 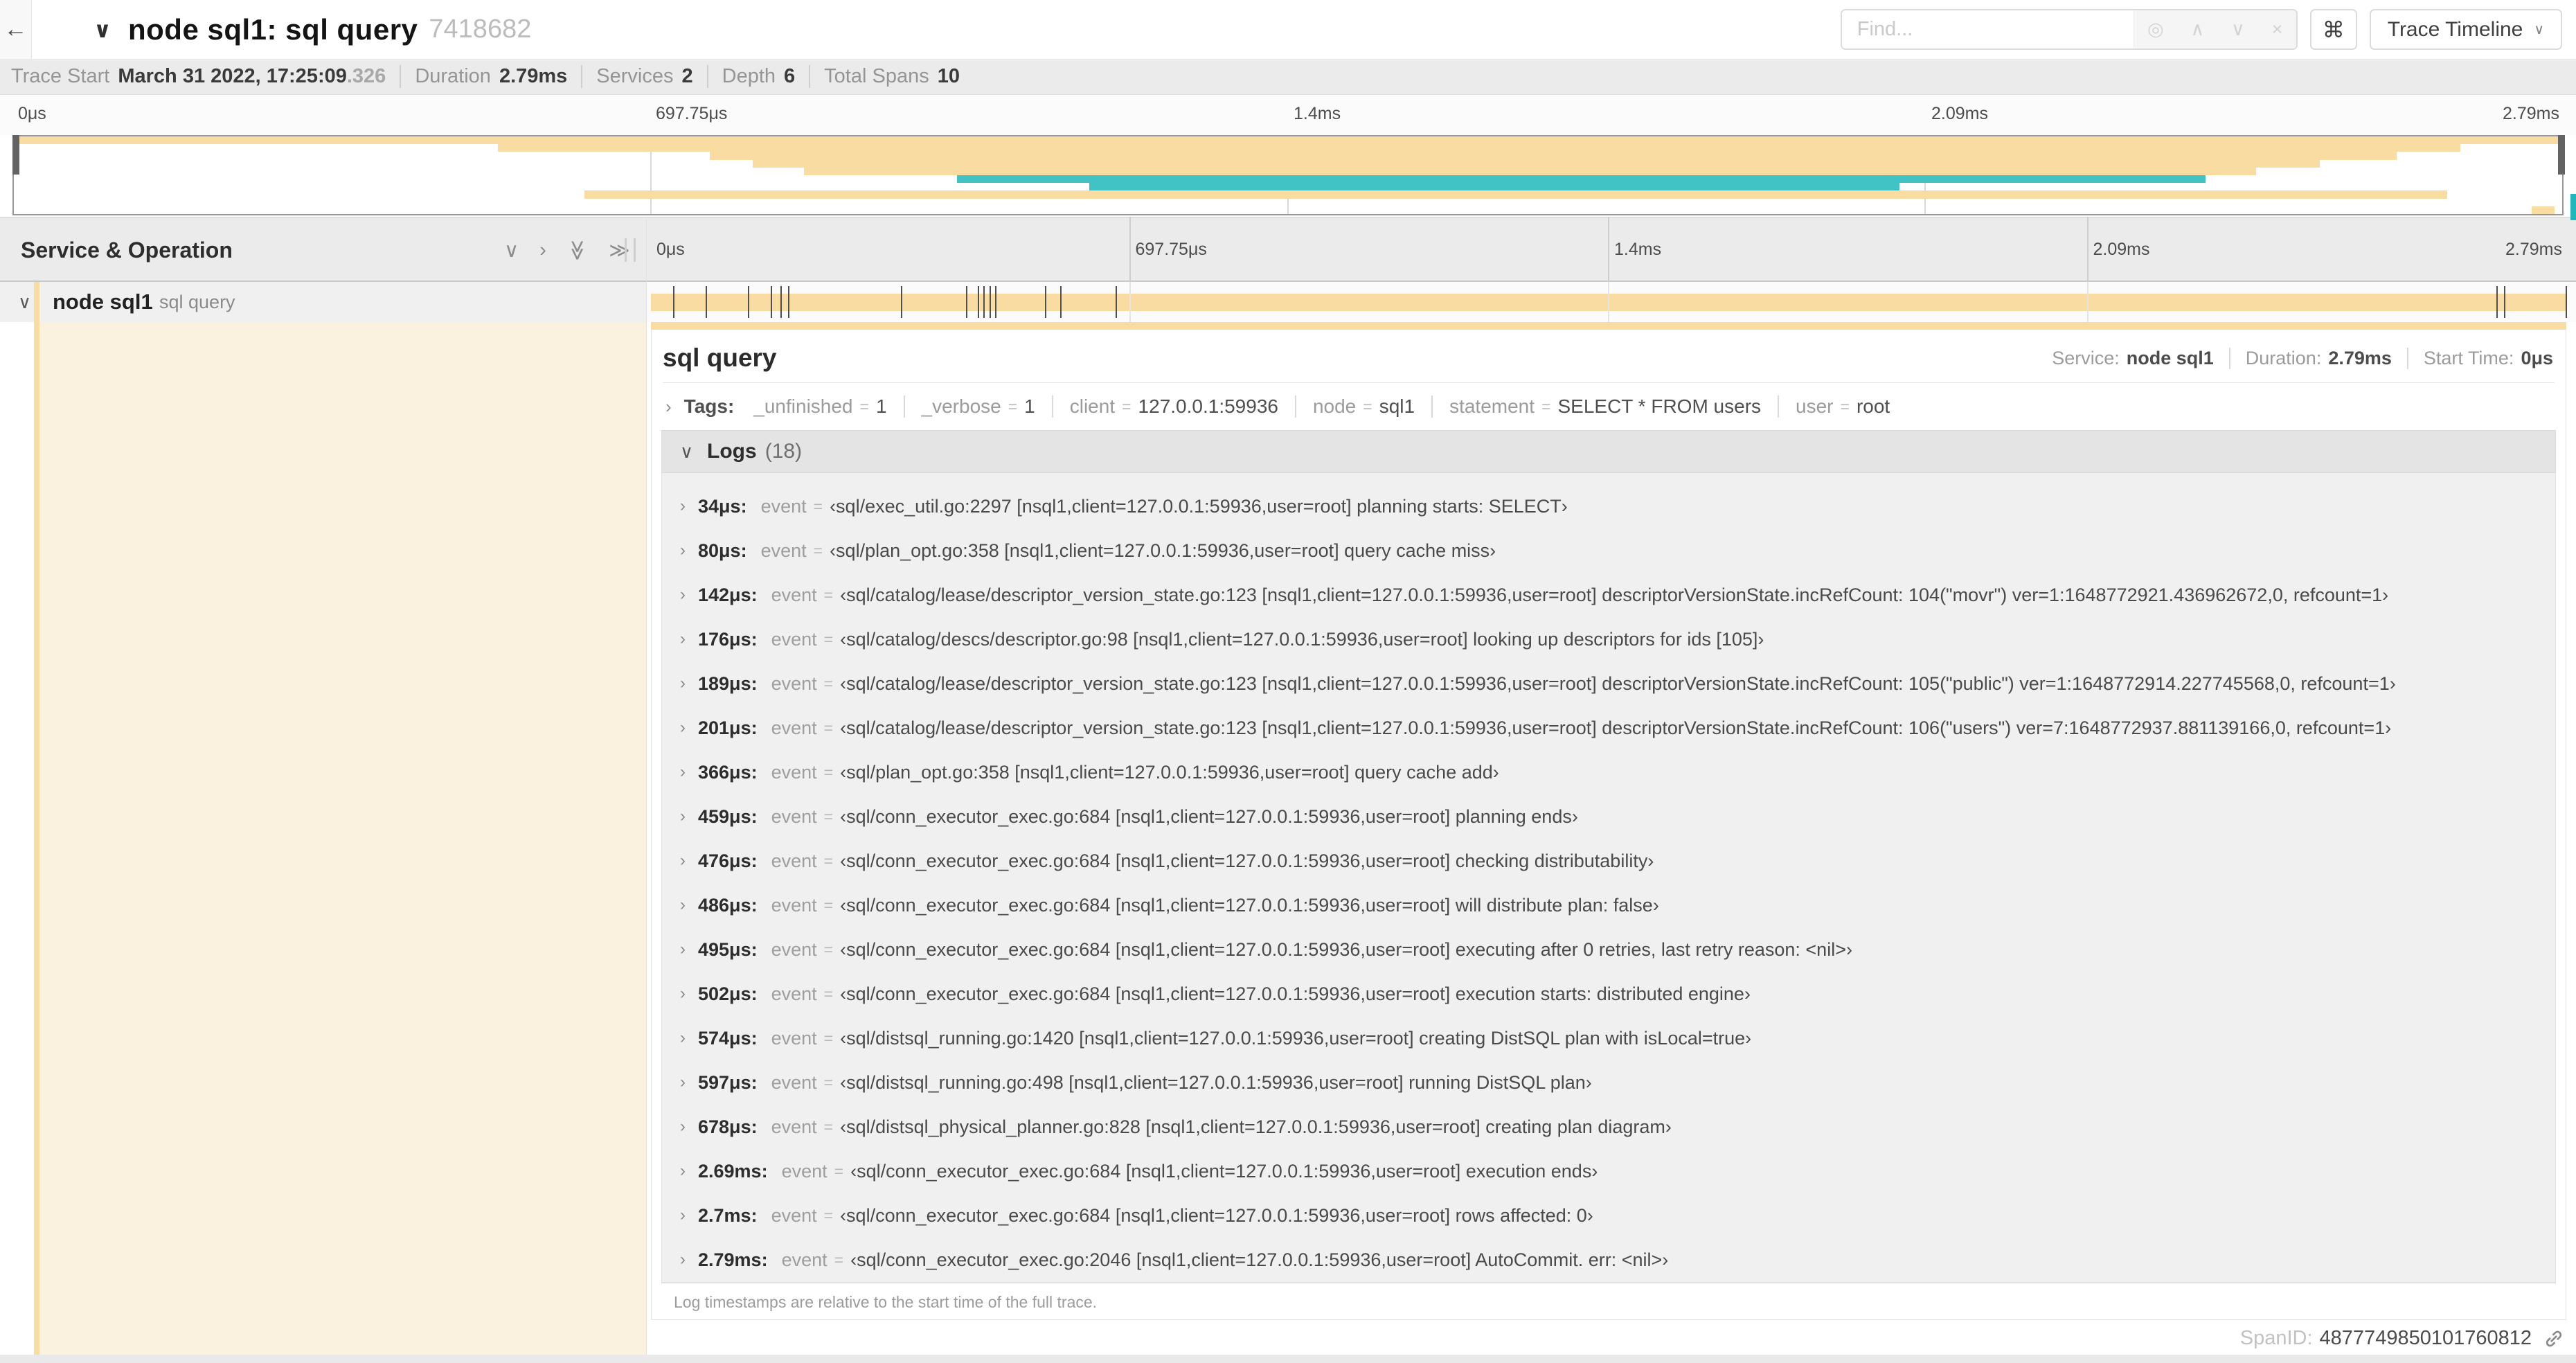 I want to click on back-button: ←, so click(x=16, y=30).